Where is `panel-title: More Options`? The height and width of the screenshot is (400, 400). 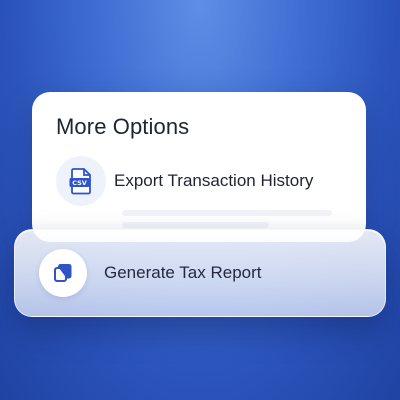 panel-title: More Options is located at coordinates (123, 126).